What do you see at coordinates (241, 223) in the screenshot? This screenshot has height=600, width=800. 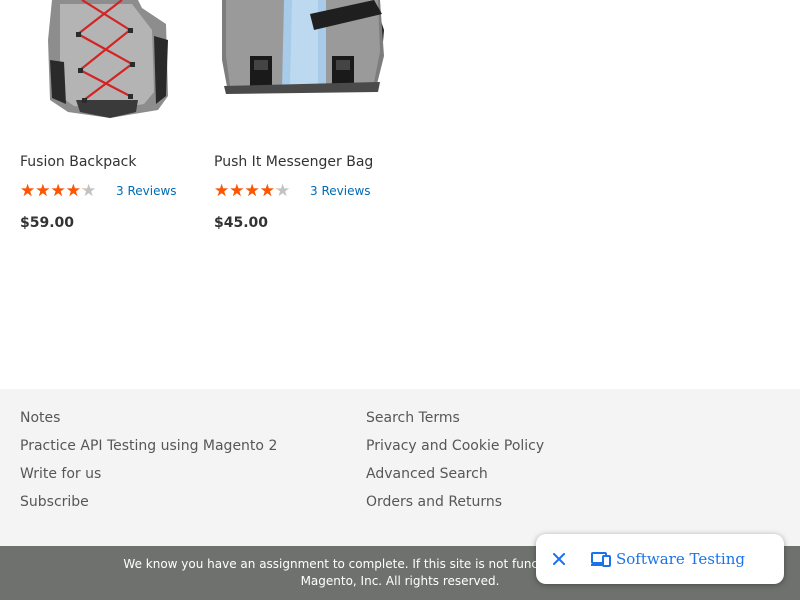 I see `product-price: $45.00` at bounding box center [241, 223].